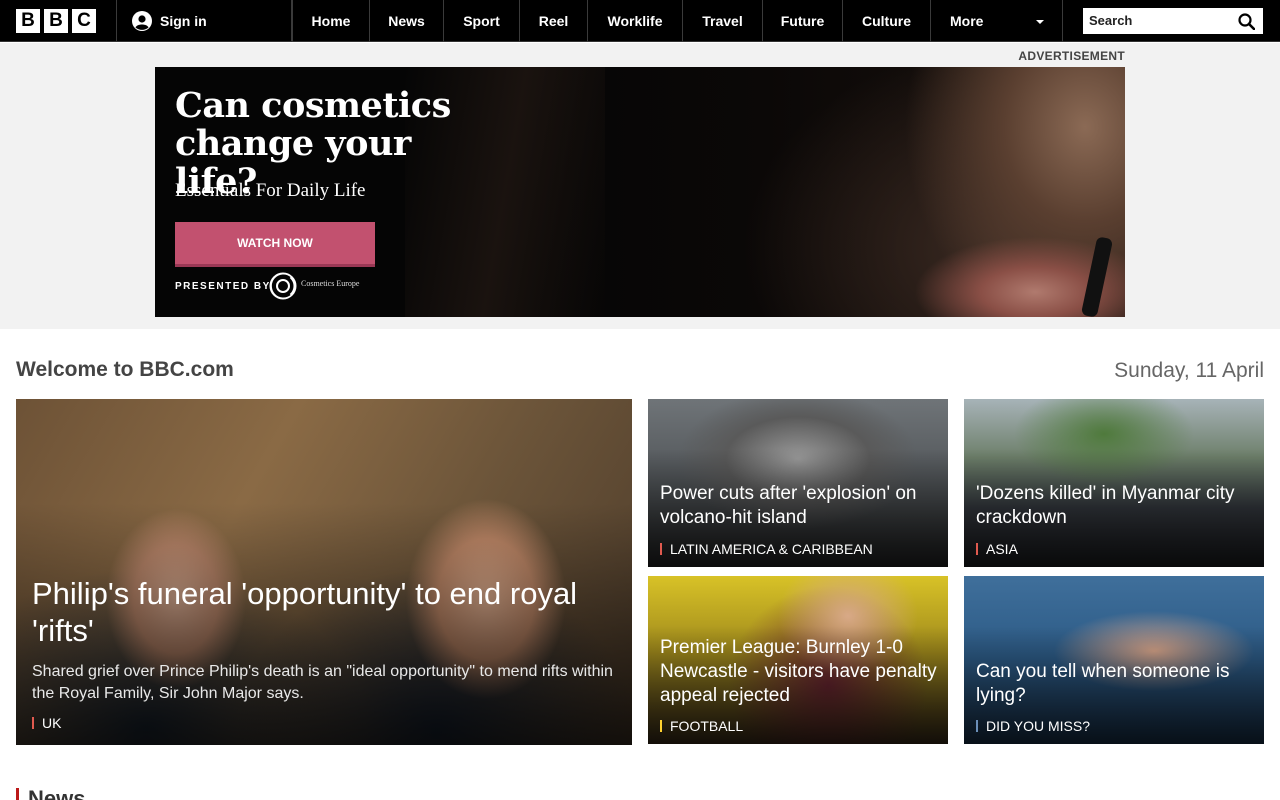 The width and height of the screenshot is (1280, 800). What do you see at coordinates (1040, 22) in the screenshot?
I see `caret-down-icon` at bounding box center [1040, 22].